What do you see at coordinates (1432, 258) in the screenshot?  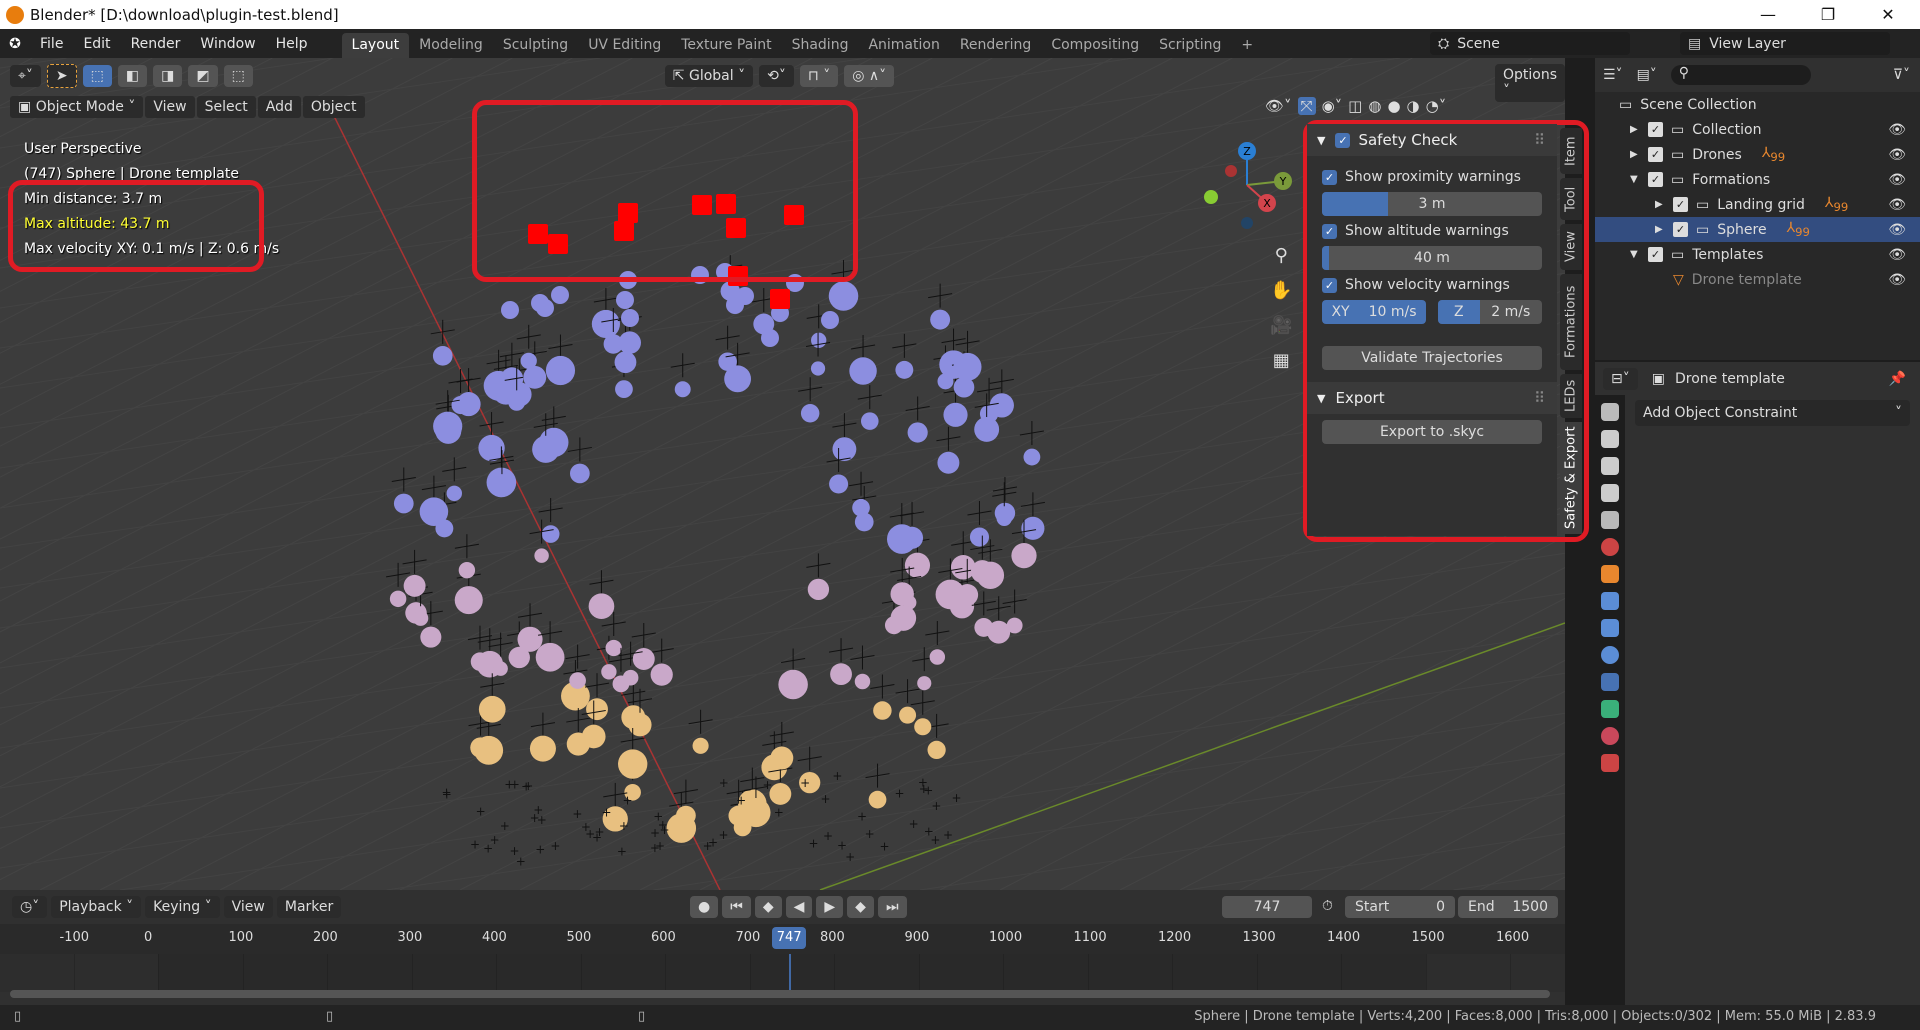 I see `altitude-limit-slider: 40 m` at bounding box center [1432, 258].